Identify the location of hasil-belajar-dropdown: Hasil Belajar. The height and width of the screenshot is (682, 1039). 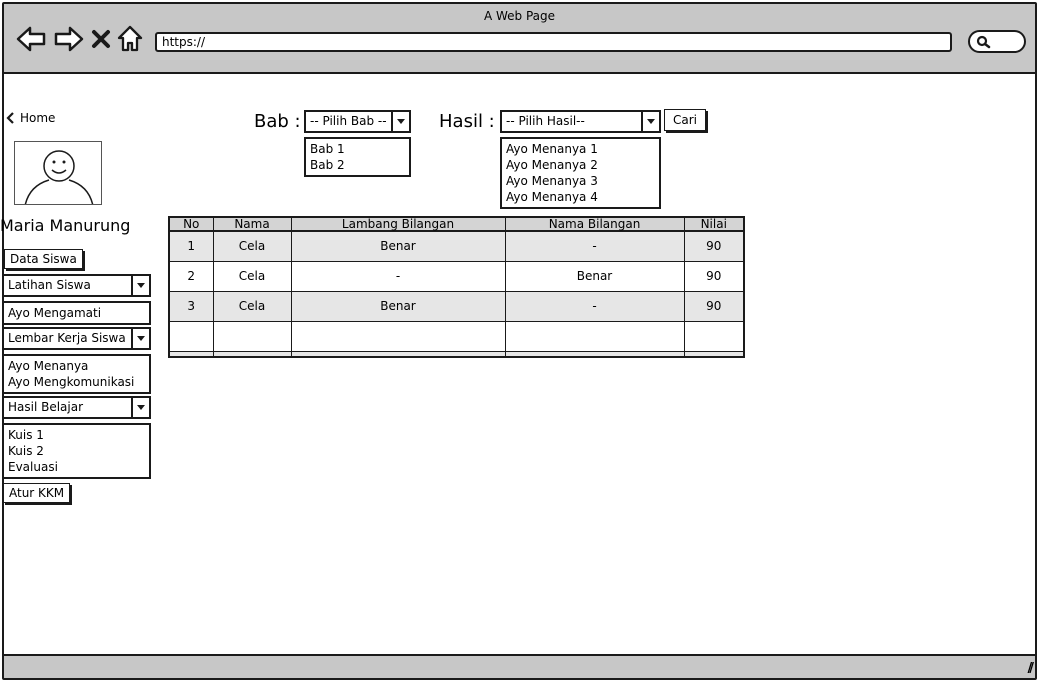
(76, 407).